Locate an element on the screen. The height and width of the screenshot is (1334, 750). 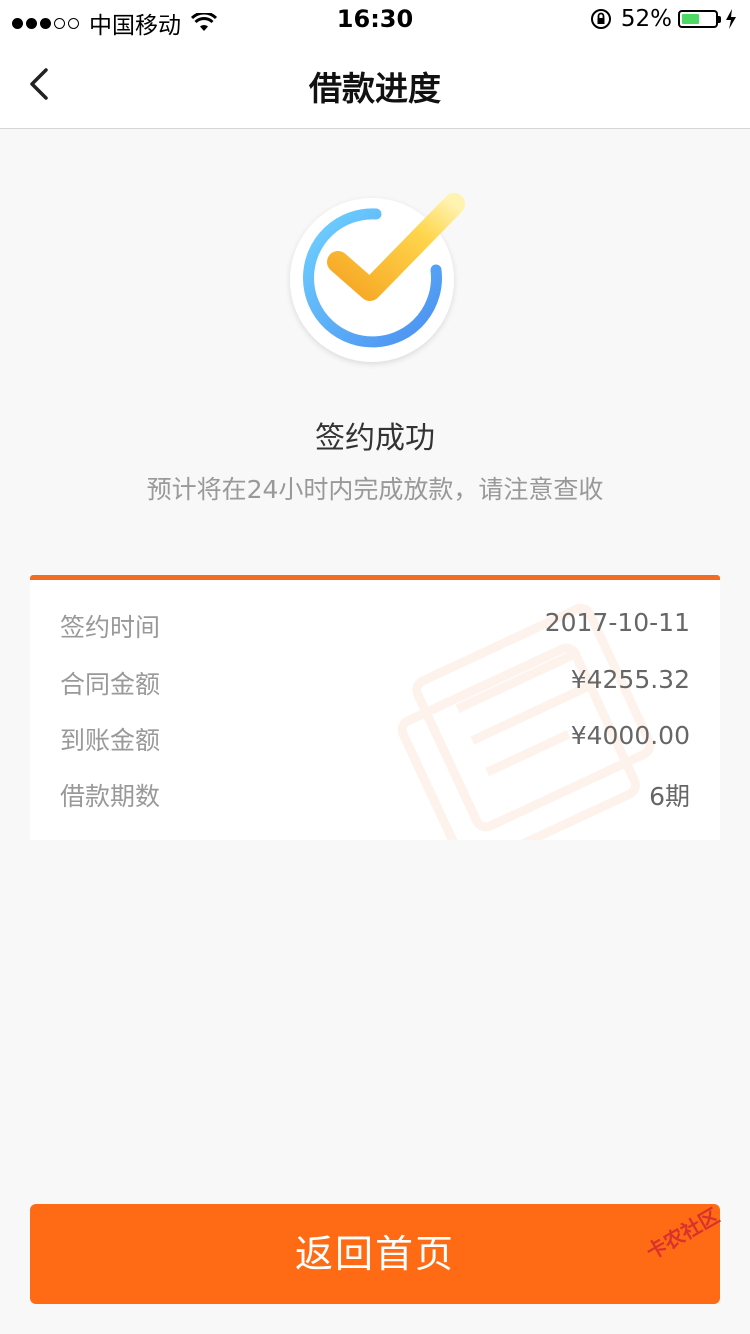
detail-label: 借款期数 is located at coordinates (110, 796).